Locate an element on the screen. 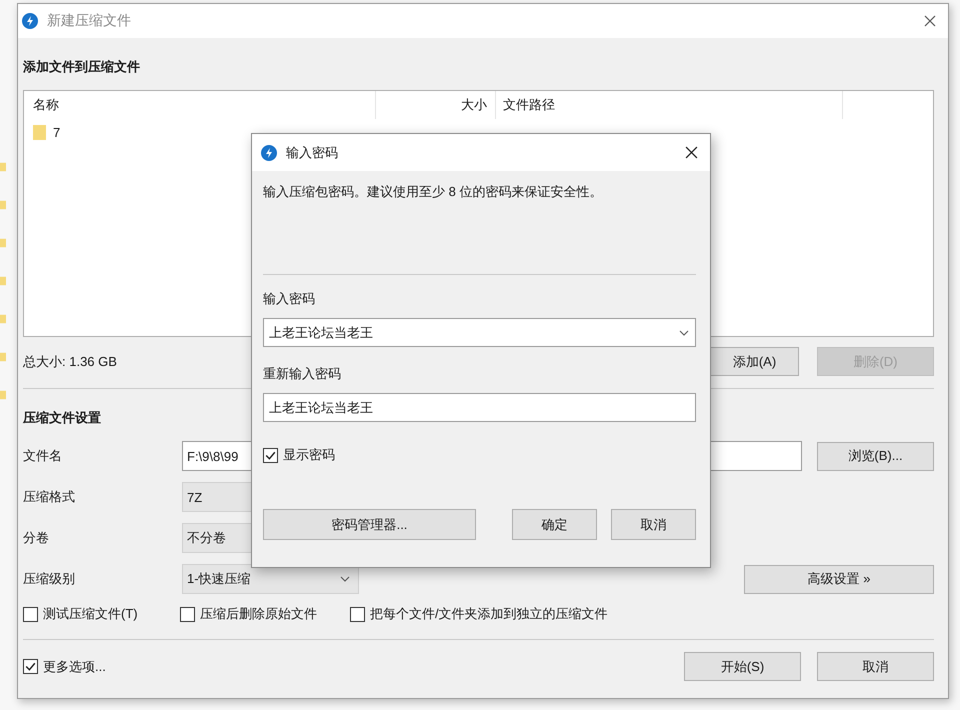 This screenshot has width=960, height=710. checkbox-label: 测试压缩文件(T) is located at coordinates (90, 614).